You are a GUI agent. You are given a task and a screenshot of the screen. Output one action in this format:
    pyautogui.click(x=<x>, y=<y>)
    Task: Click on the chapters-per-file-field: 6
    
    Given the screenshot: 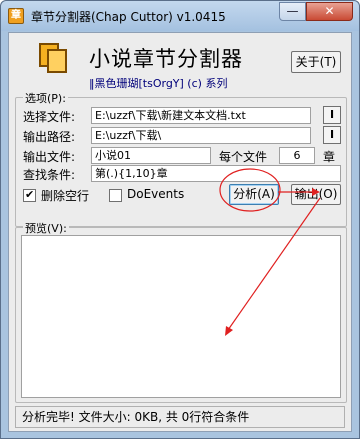 What is the action you would take?
    pyautogui.click(x=297, y=155)
    